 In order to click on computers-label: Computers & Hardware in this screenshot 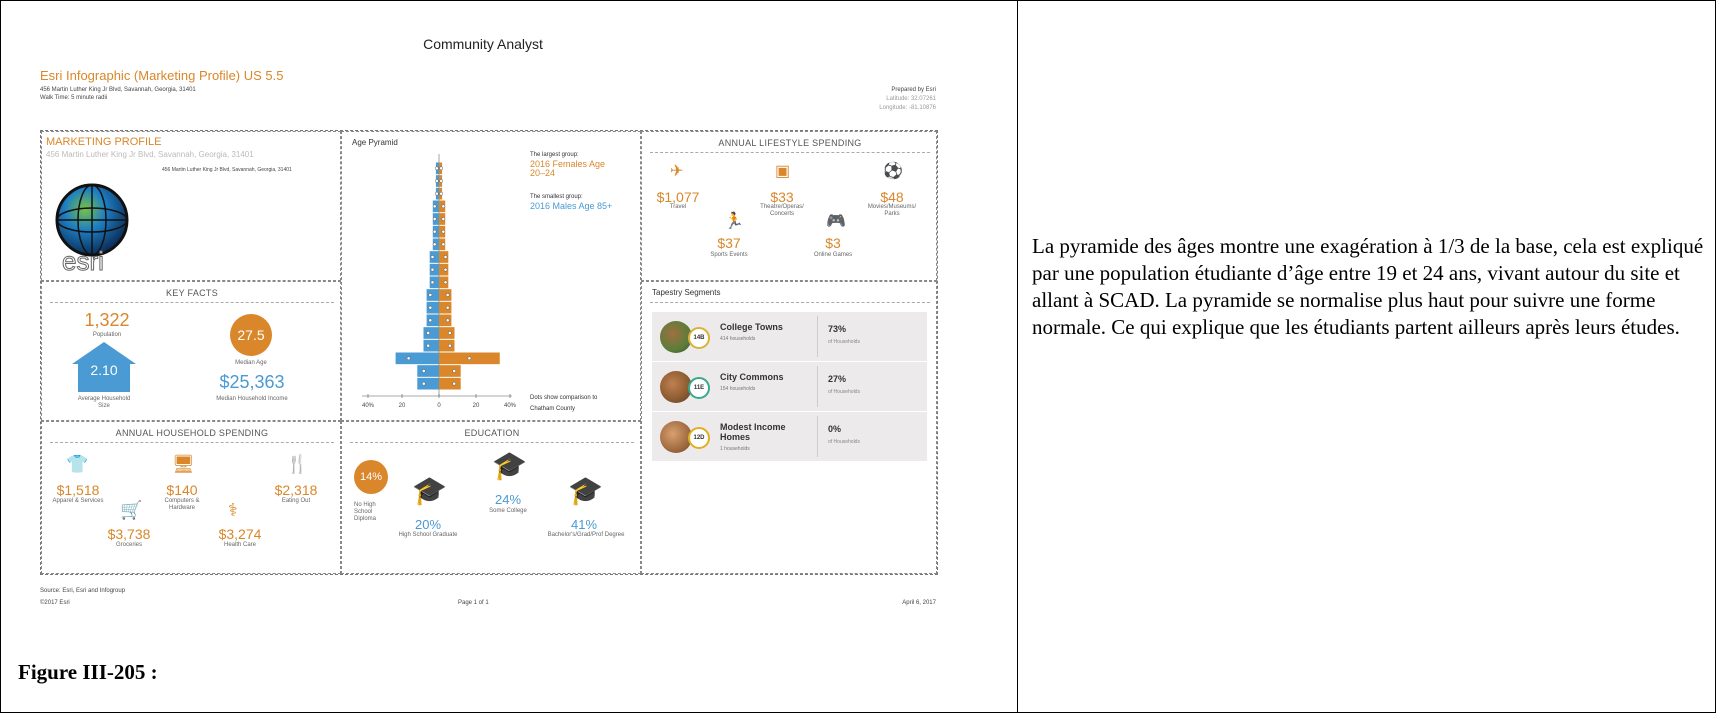, I will do `click(182, 504)`.